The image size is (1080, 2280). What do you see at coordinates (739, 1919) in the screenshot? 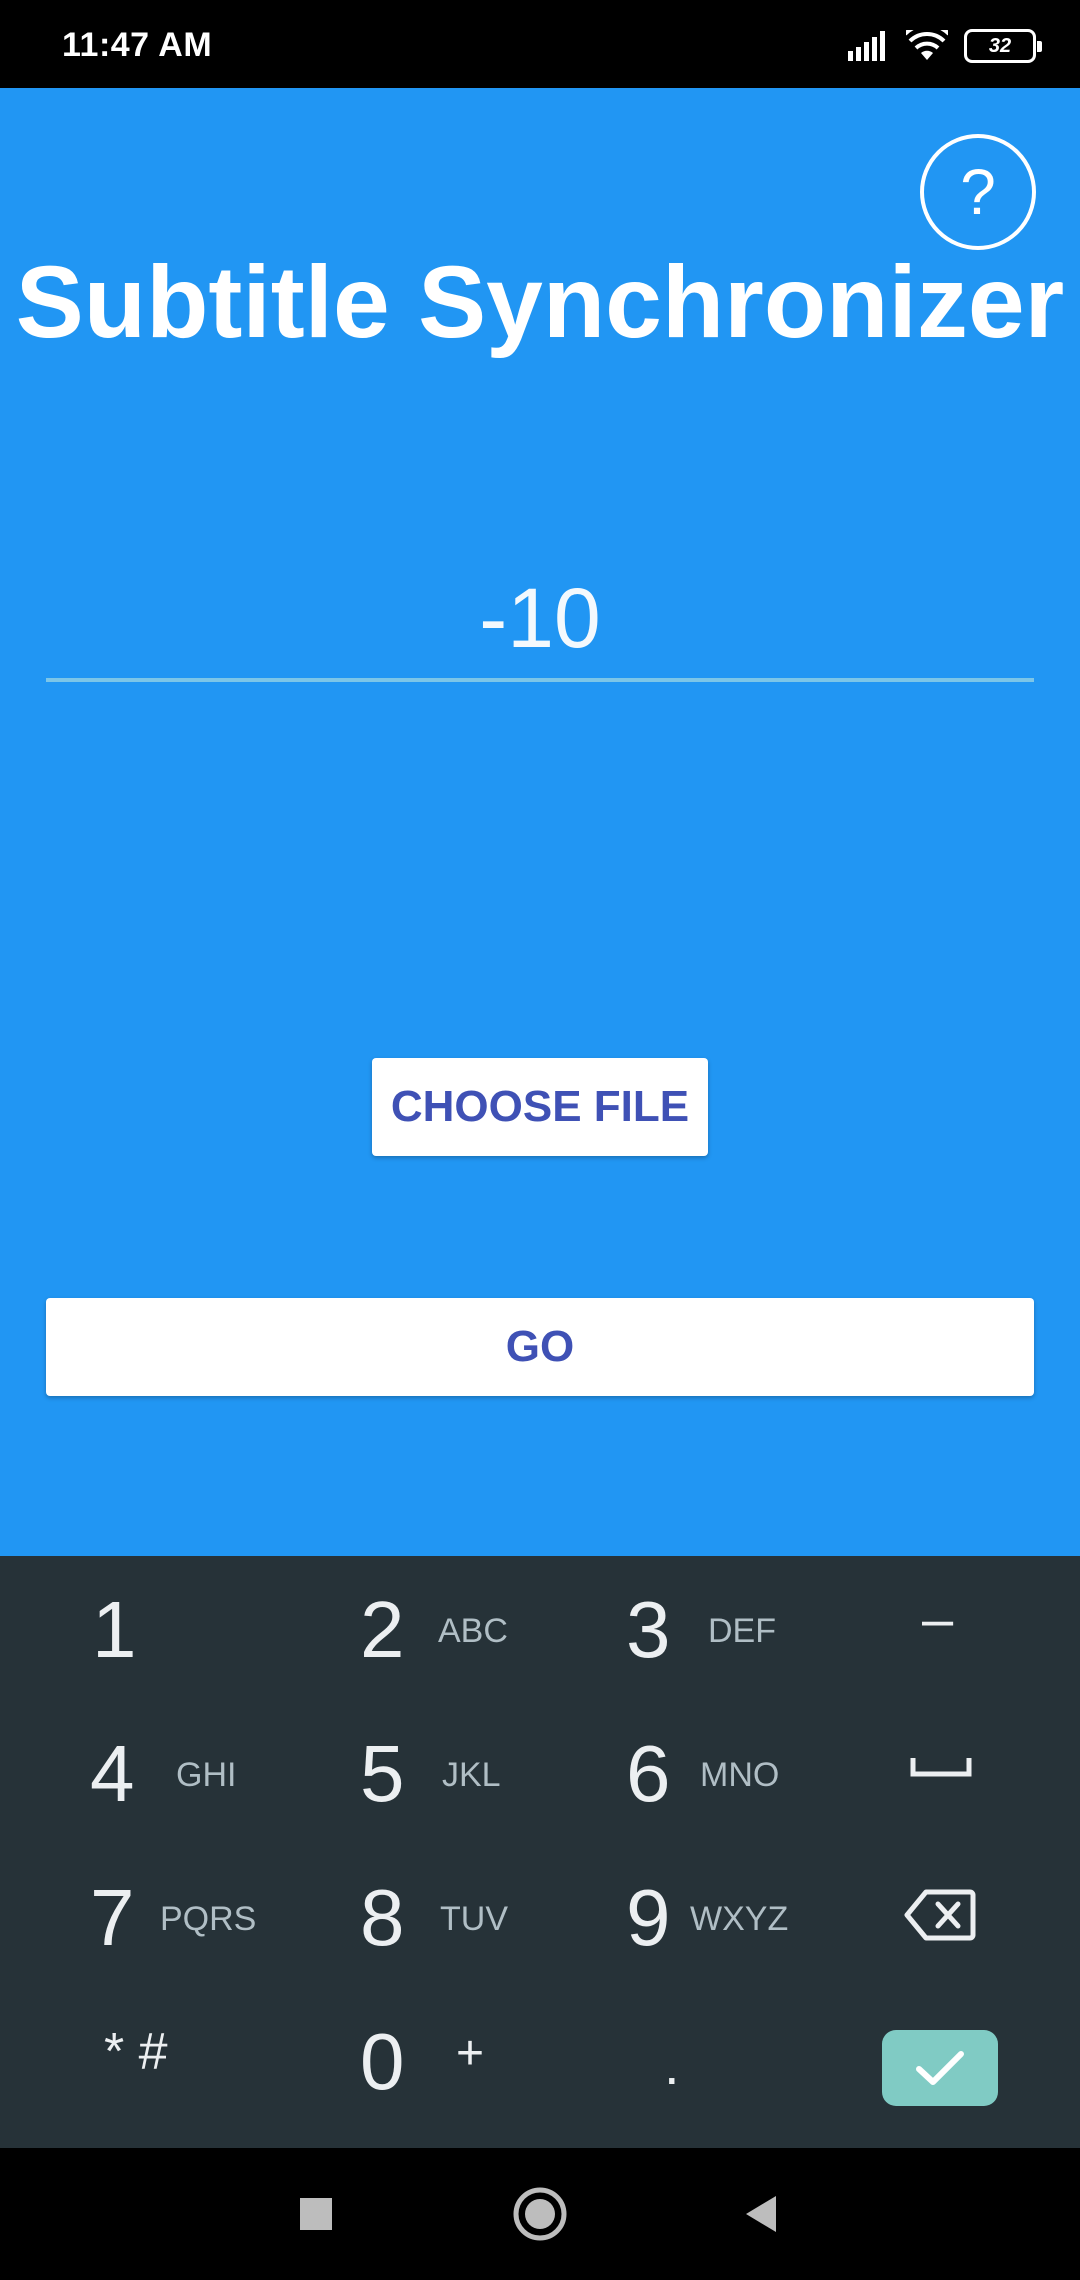
I see `key-letters: WXYZ` at bounding box center [739, 1919].